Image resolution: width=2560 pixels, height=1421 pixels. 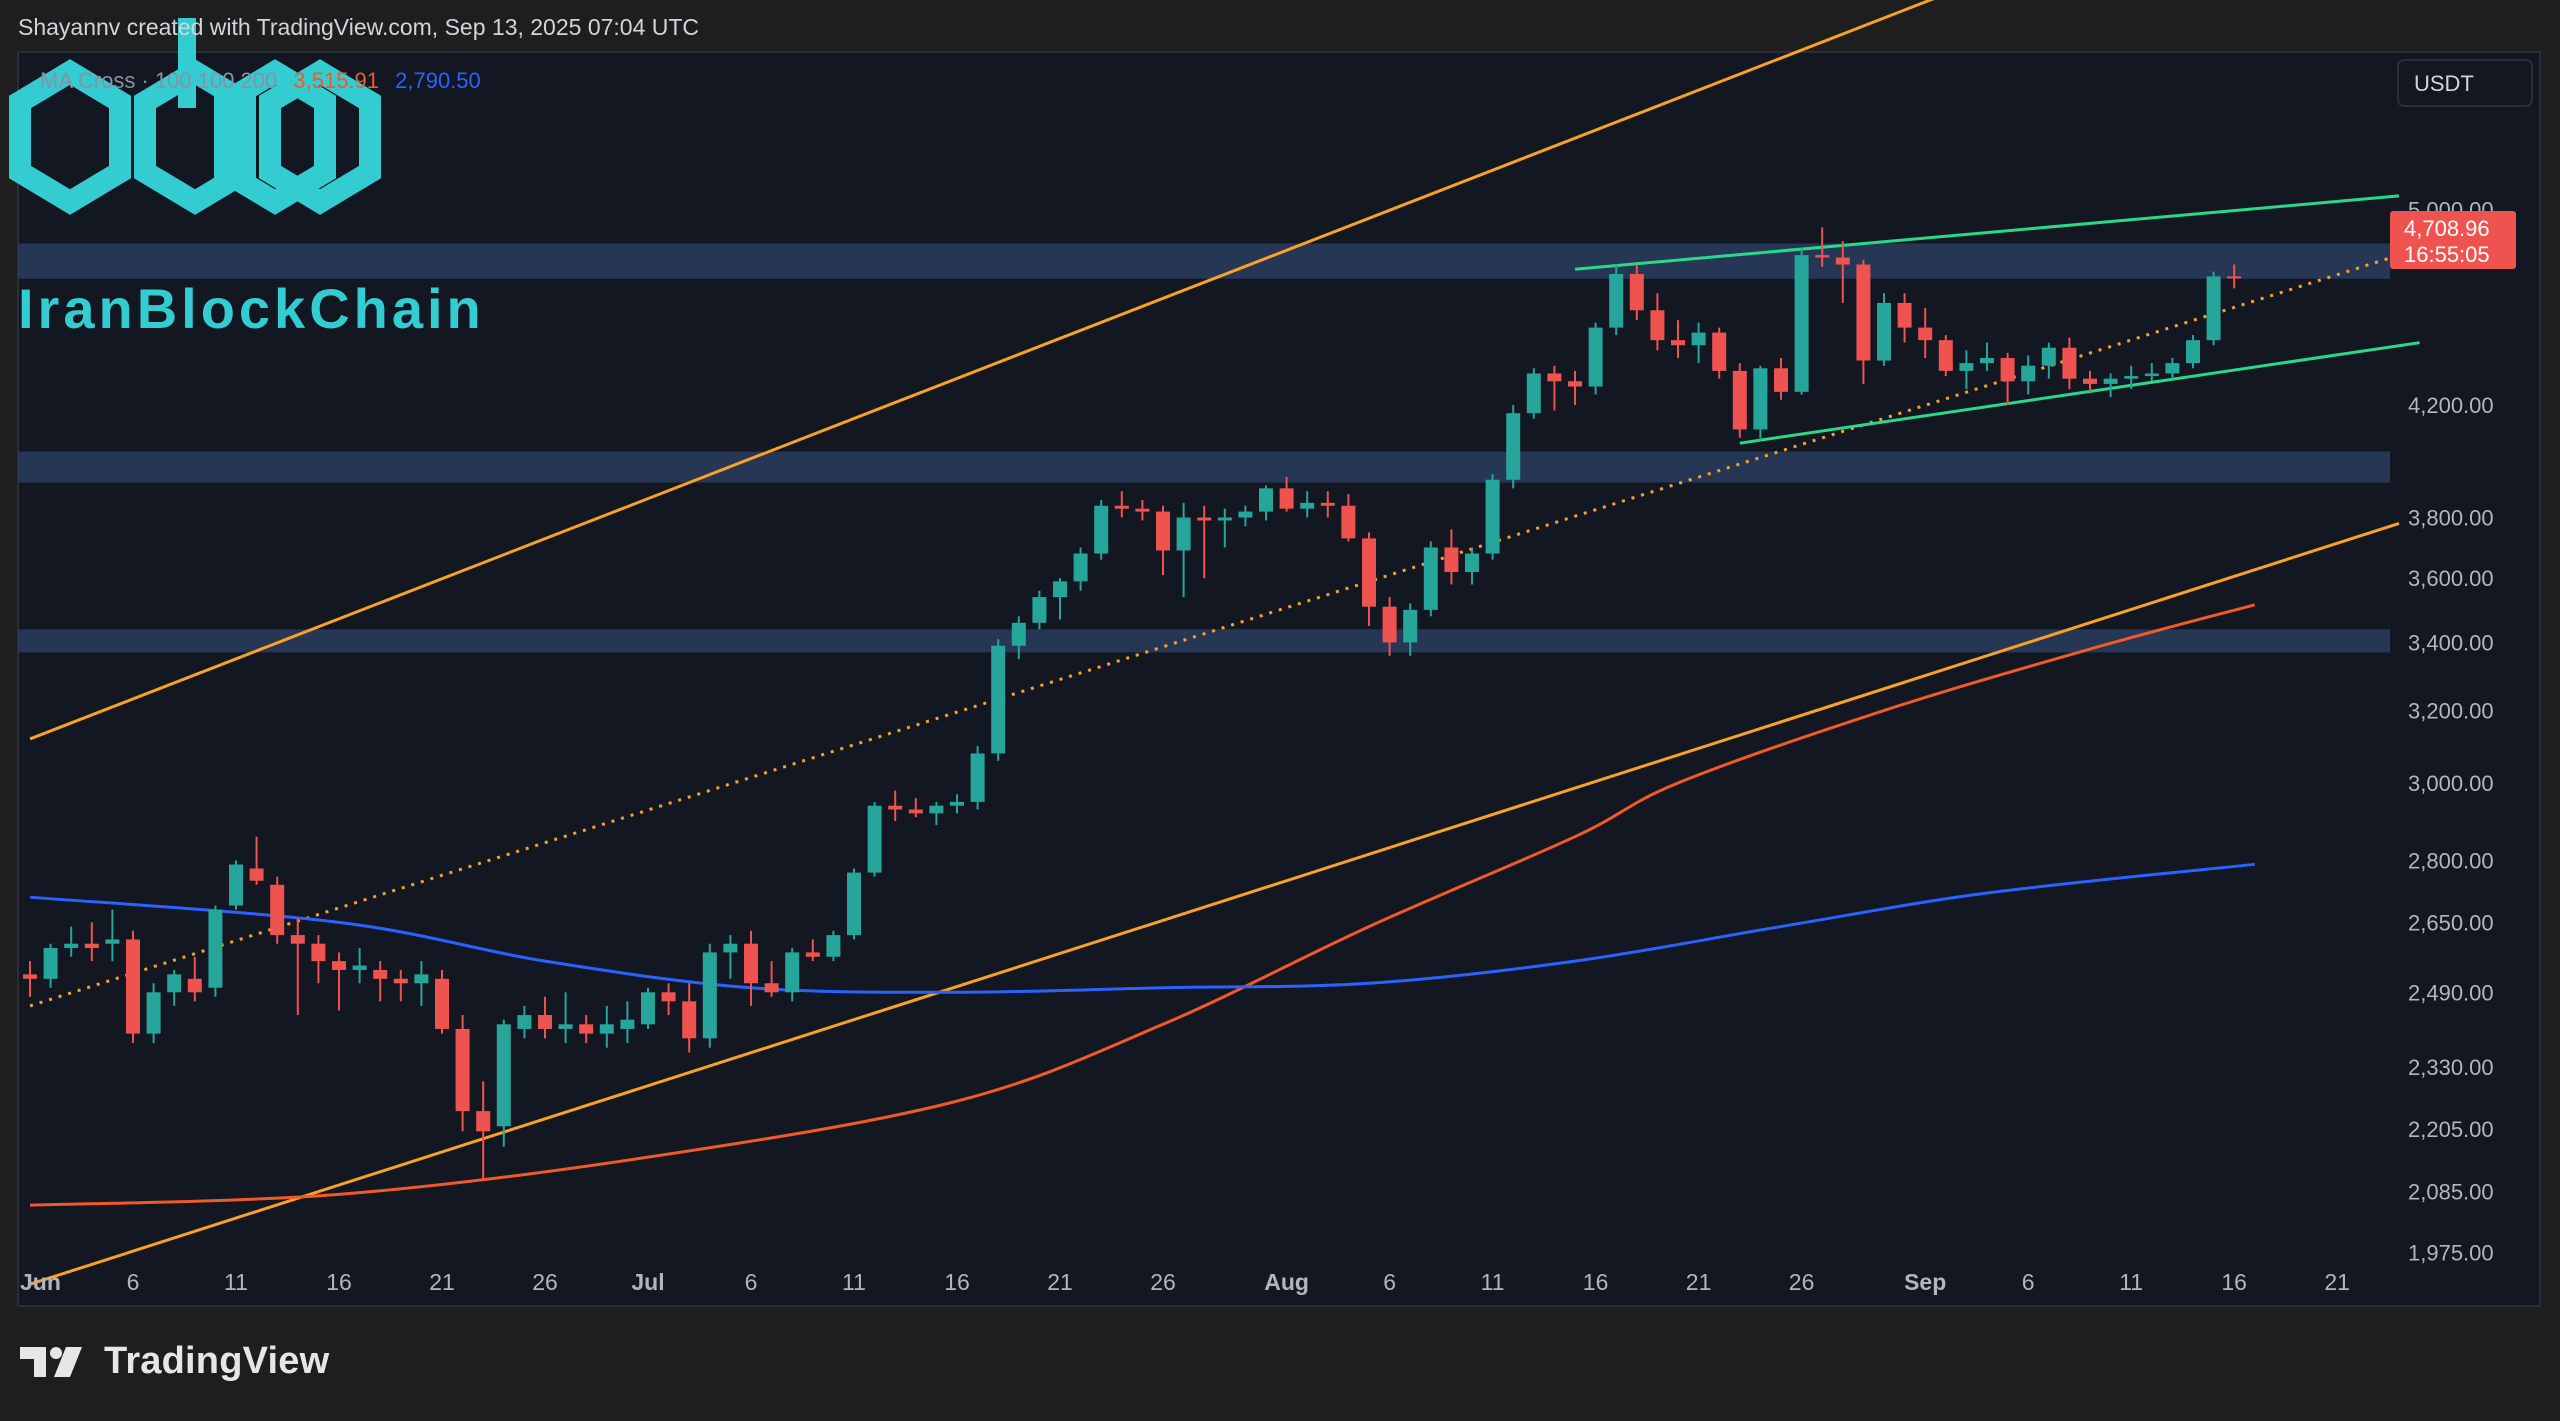 What do you see at coordinates (336, 80) in the screenshot?
I see `ma1-value: 3,515.91` at bounding box center [336, 80].